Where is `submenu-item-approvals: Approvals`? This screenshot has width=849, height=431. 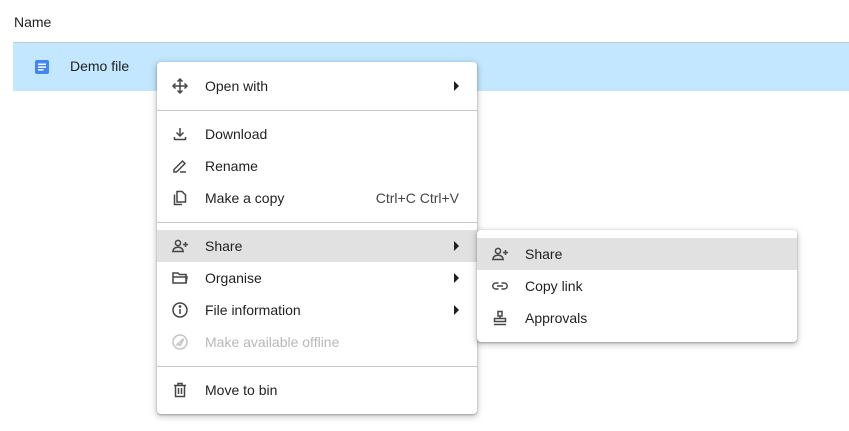 submenu-item-approvals: Approvals is located at coordinates (637, 318).